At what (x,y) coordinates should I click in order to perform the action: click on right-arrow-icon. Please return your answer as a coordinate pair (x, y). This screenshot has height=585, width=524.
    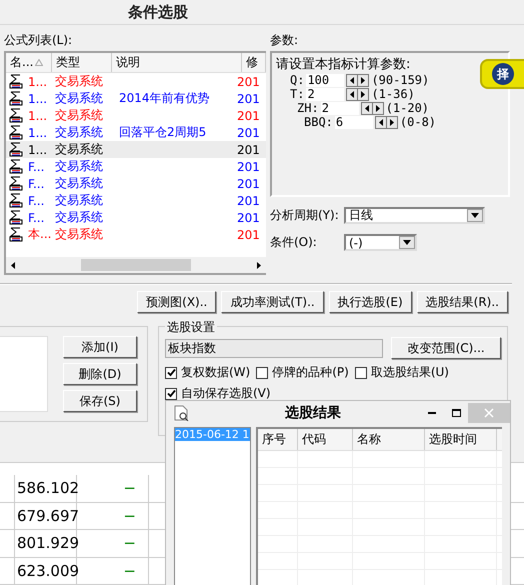
    Looking at the image, I should click on (259, 265).